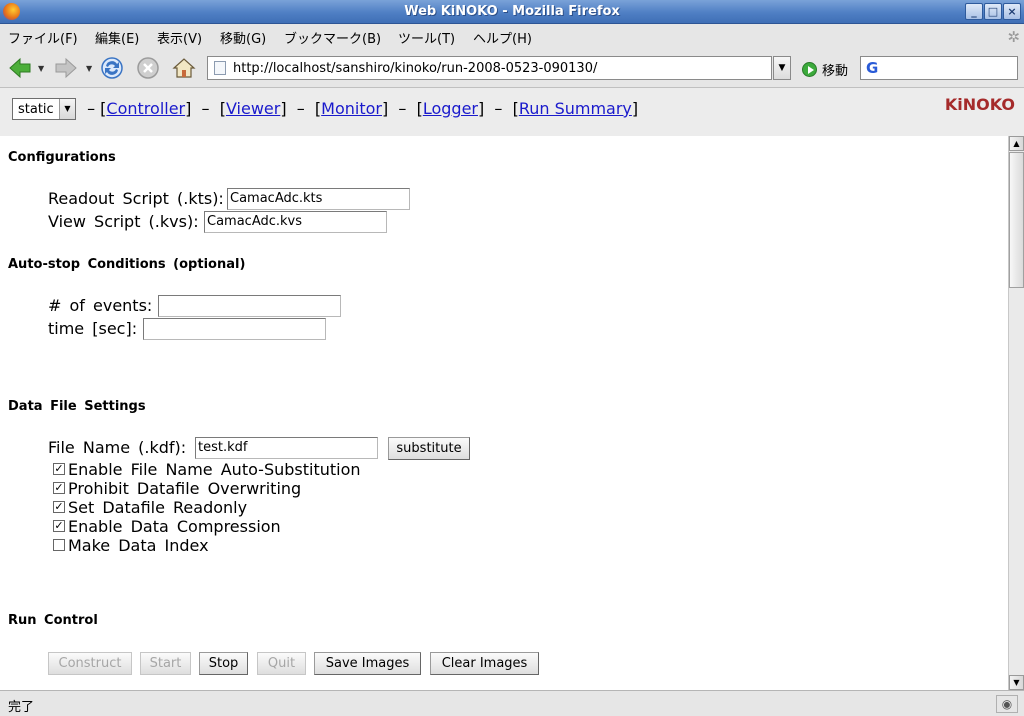 The width and height of the screenshot is (1024, 716). Describe the element at coordinates (1007, 704) in the screenshot. I see `connection-status-icon: ◉` at that location.